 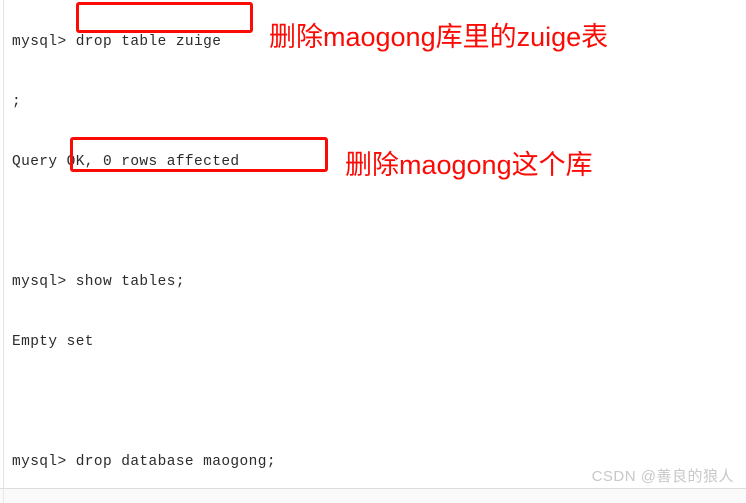 I want to click on terminal-line: mysql> drop database maogong;, so click(x=144, y=462).